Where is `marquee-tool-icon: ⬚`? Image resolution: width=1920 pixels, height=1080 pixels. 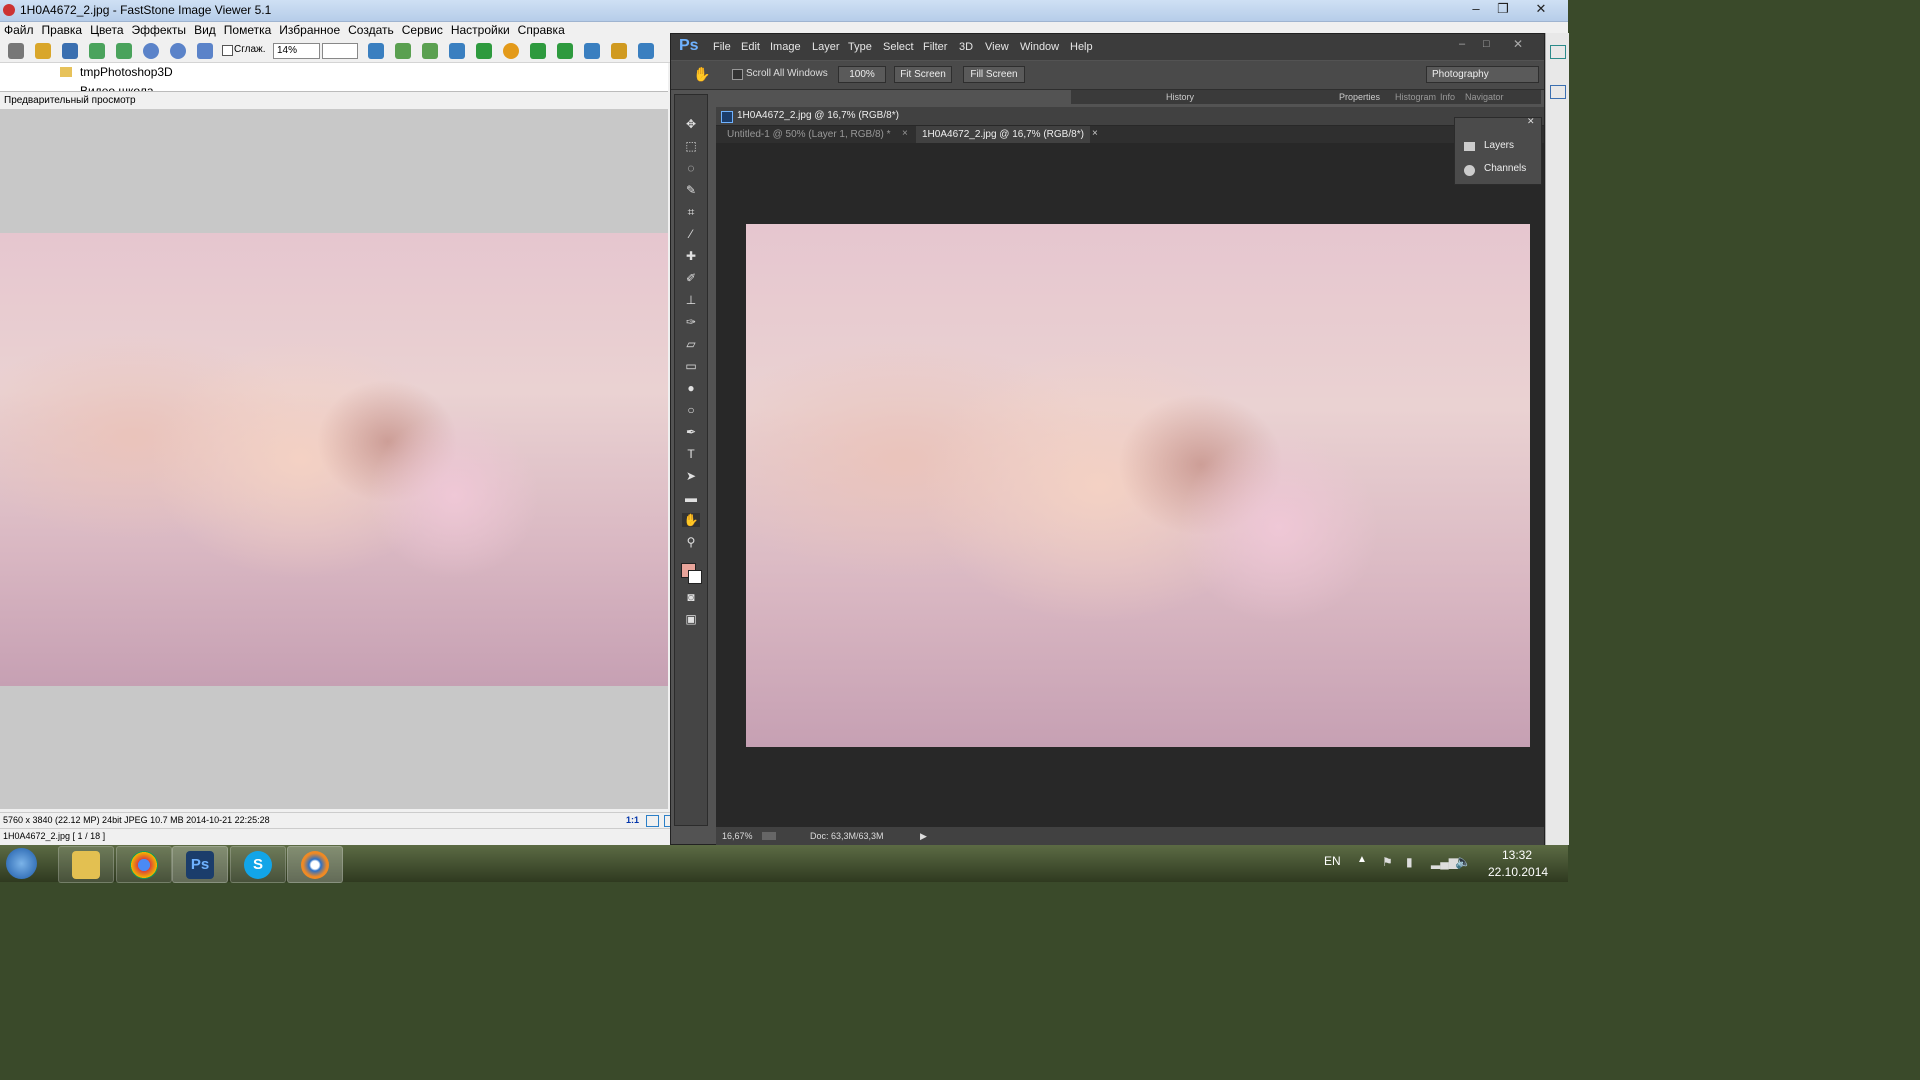
marquee-tool-icon: ⬚ is located at coordinates (691, 146).